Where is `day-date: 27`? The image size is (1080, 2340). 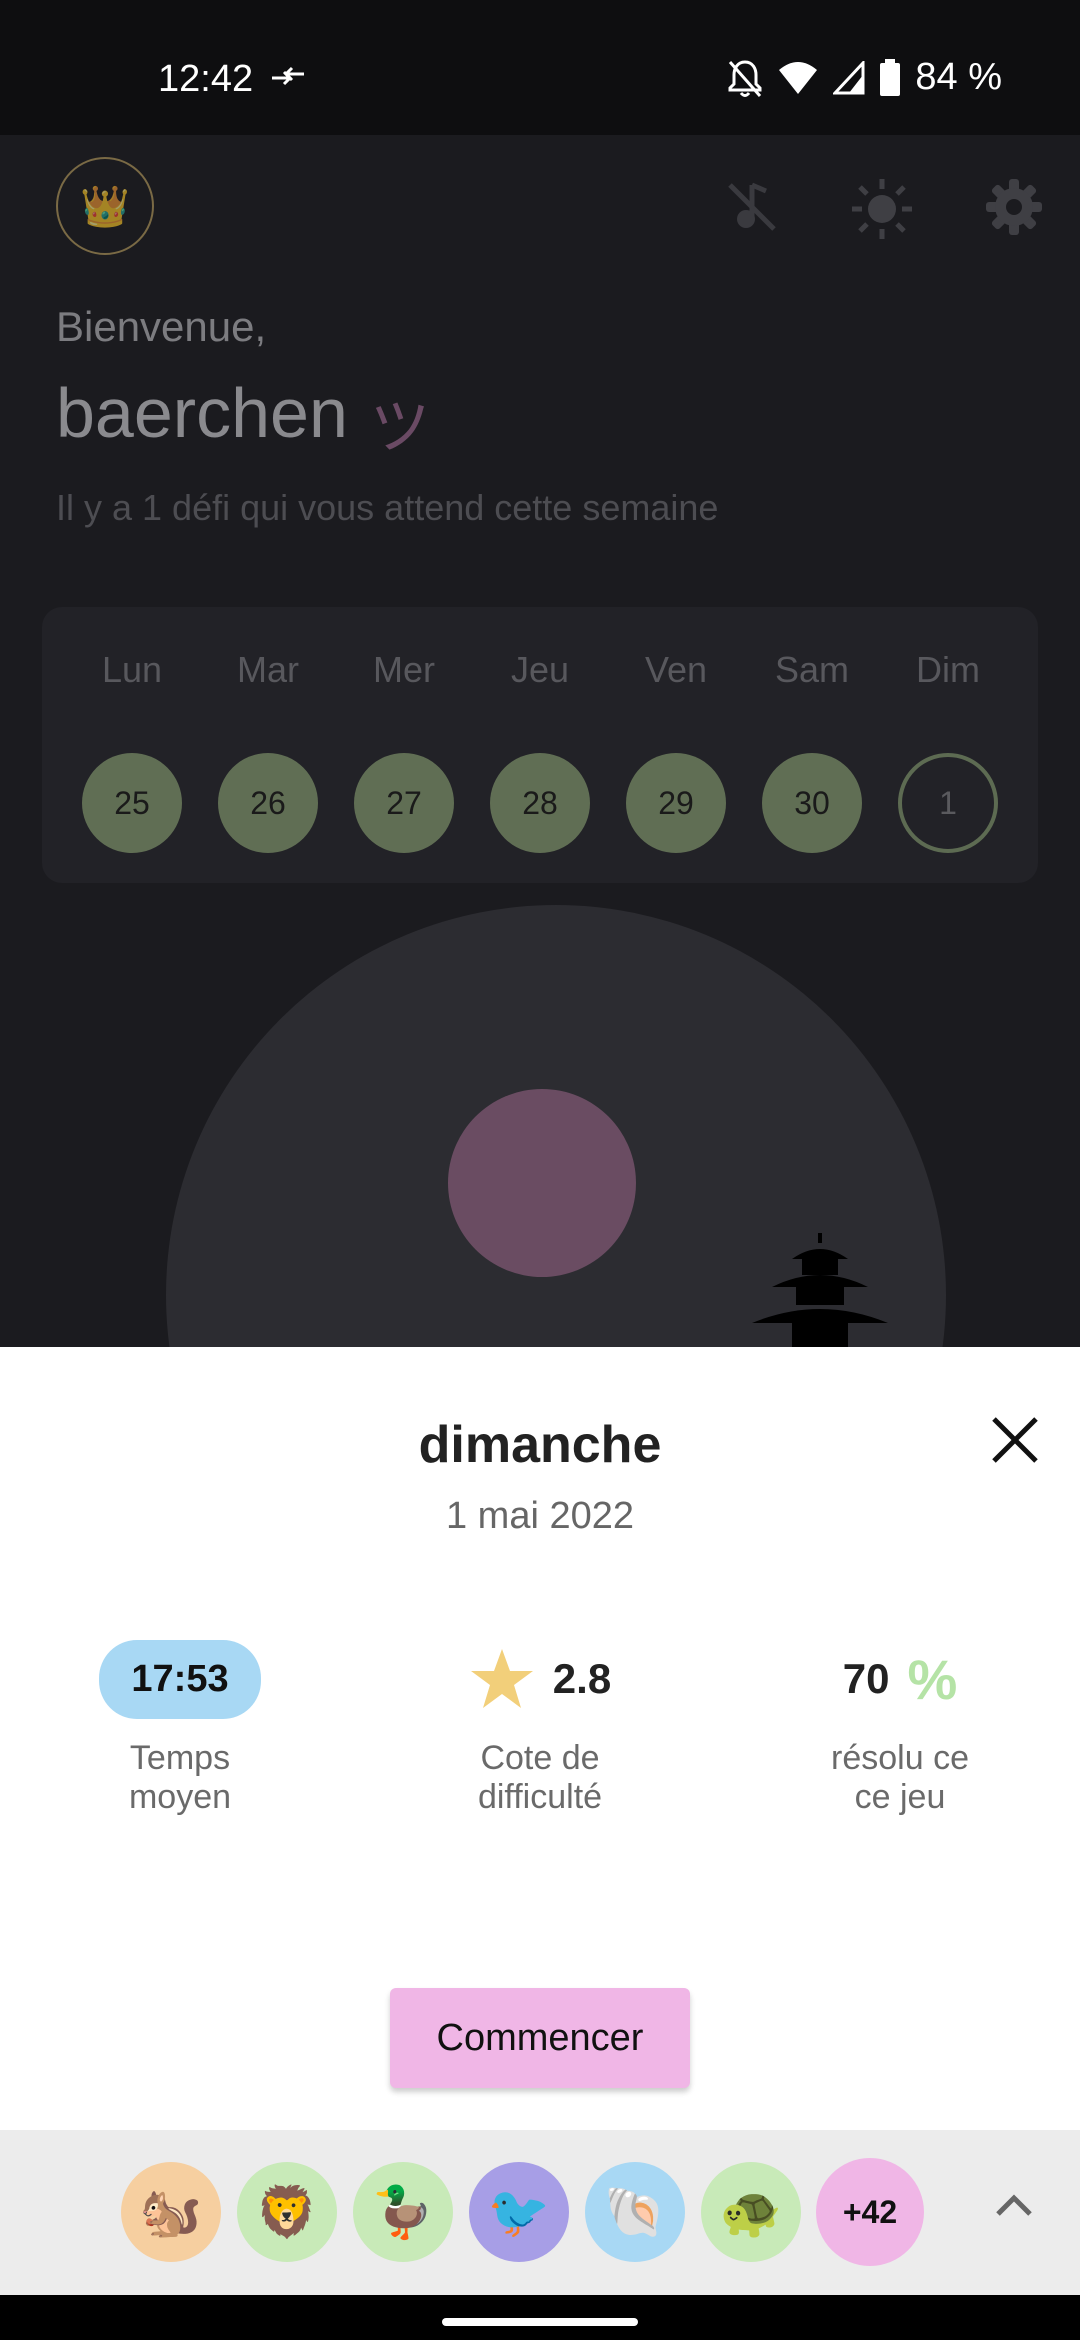 day-date: 27 is located at coordinates (404, 803).